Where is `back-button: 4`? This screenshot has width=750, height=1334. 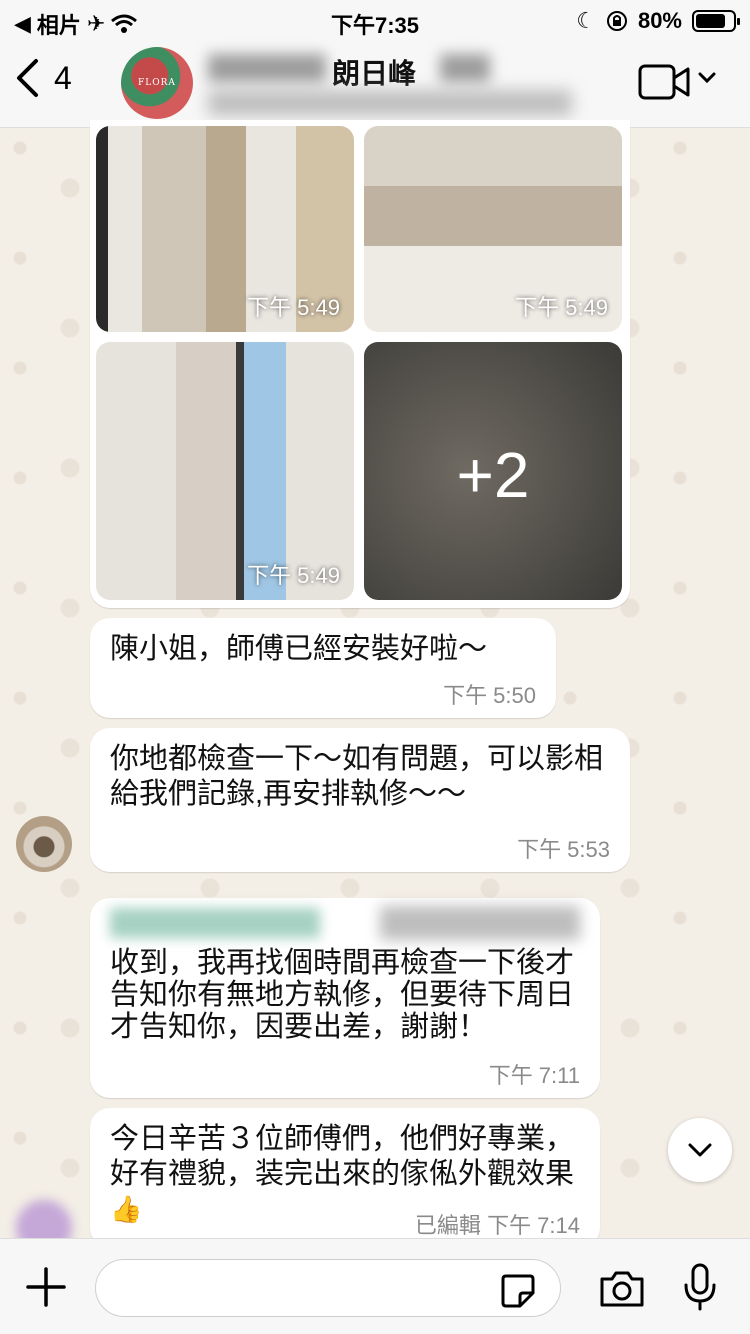 back-button: 4 is located at coordinates (43, 78).